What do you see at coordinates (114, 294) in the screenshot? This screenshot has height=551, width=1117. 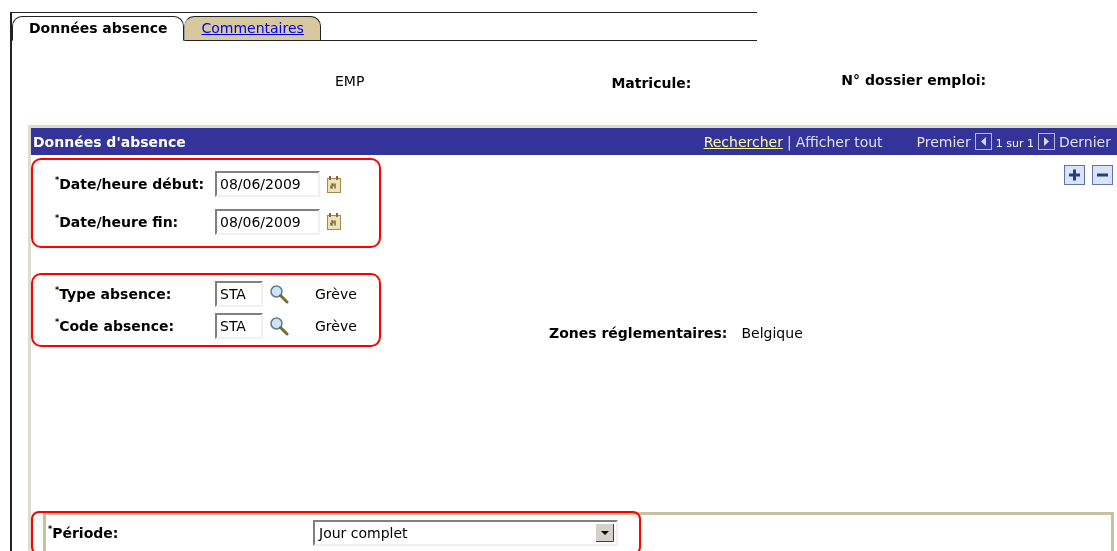 I see `field-label: $^{*}$Type absence:` at bounding box center [114, 294].